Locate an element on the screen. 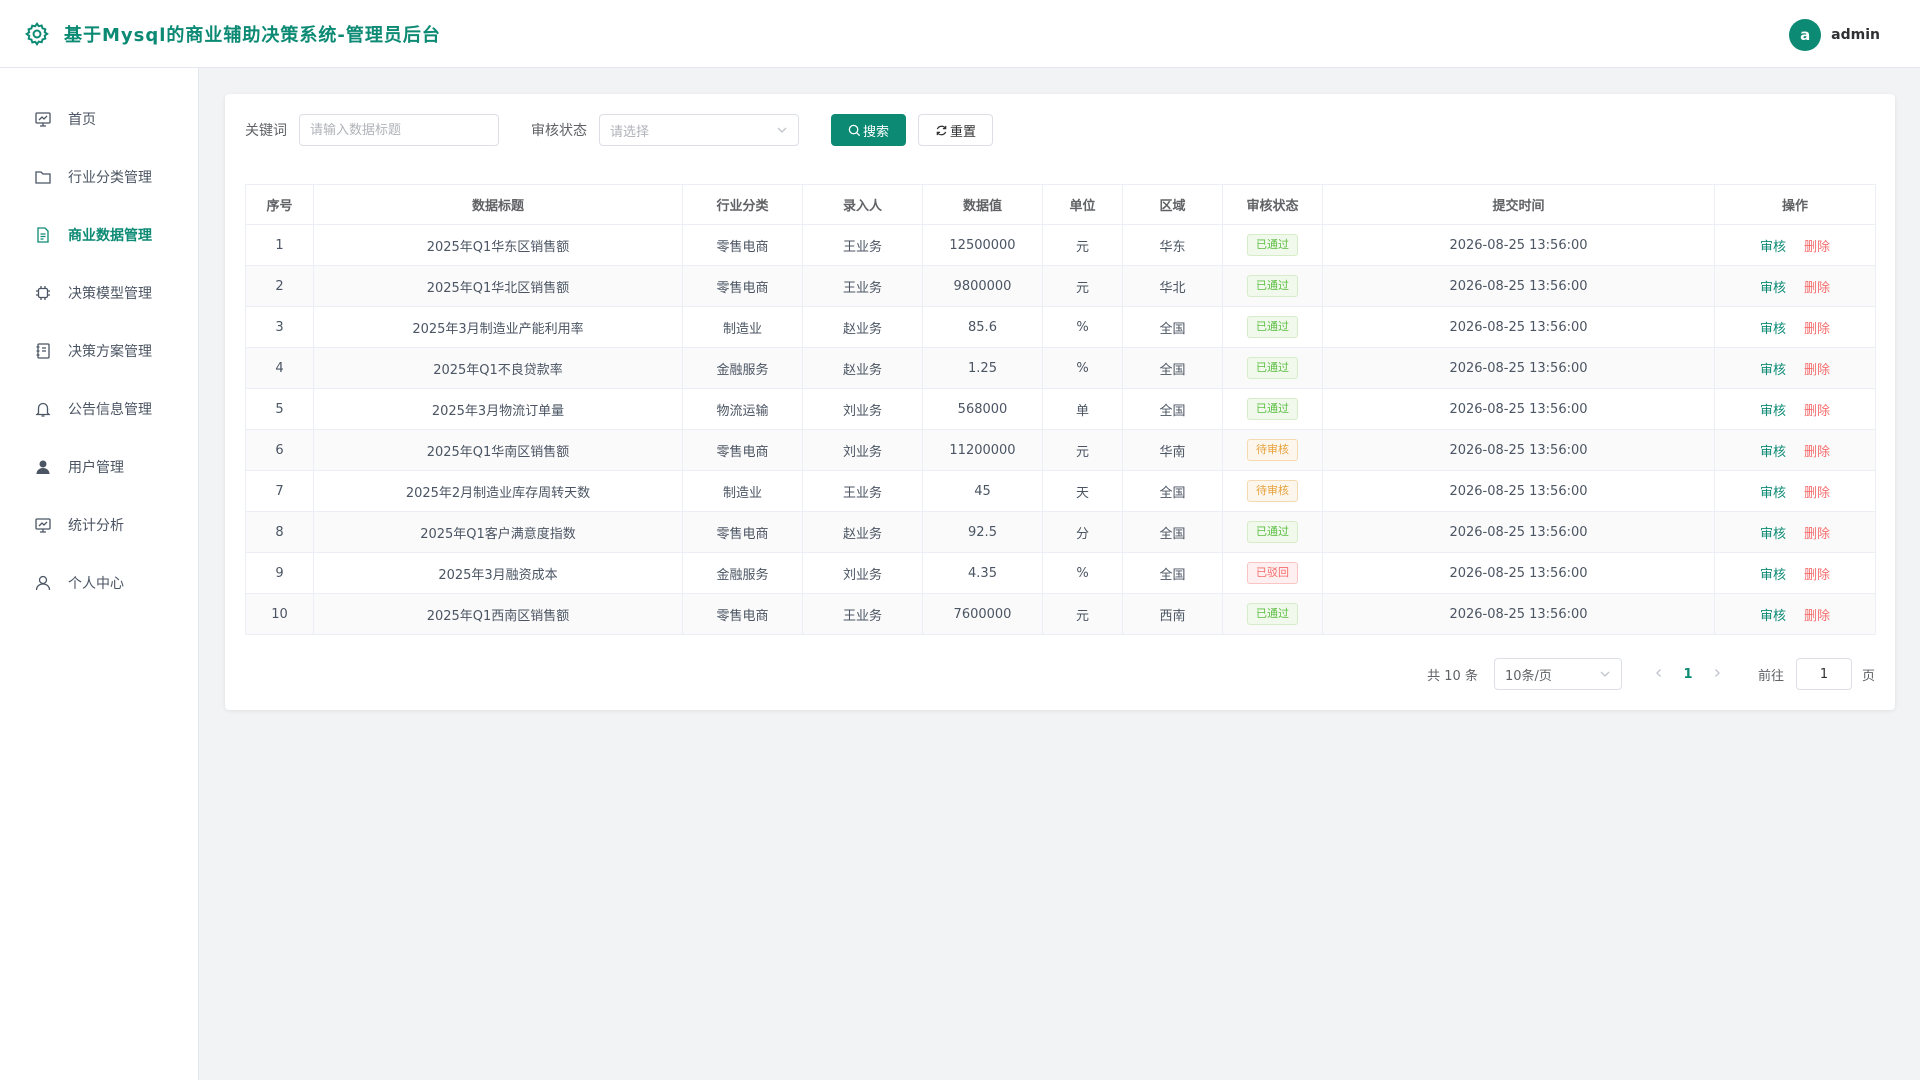 The height and width of the screenshot is (1080, 1920). column-header: 数据值 is located at coordinates (982, 204).